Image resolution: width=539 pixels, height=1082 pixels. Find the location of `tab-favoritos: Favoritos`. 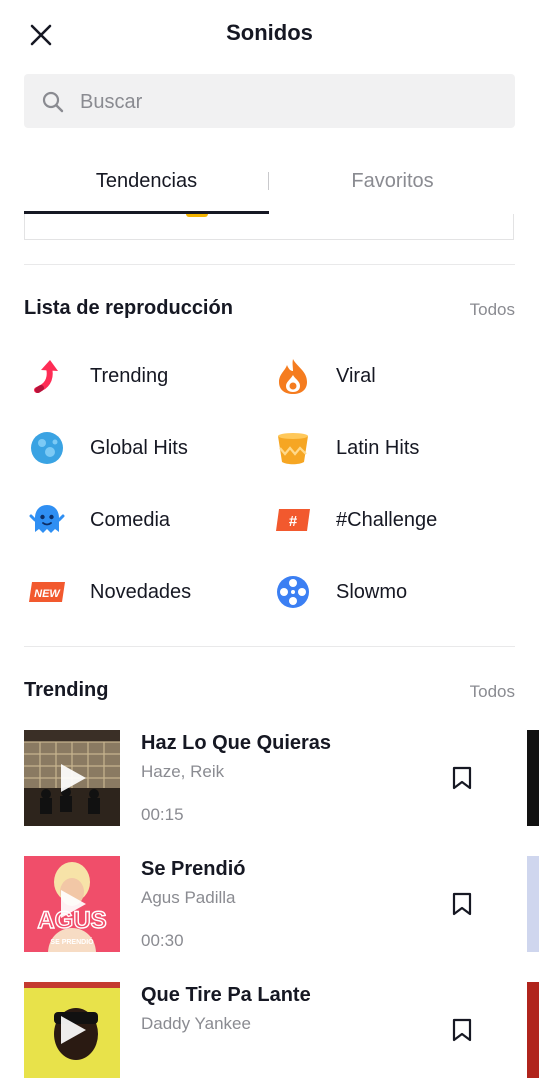

tab-favoritos: Favoritos is located at coordinates (392, 181).